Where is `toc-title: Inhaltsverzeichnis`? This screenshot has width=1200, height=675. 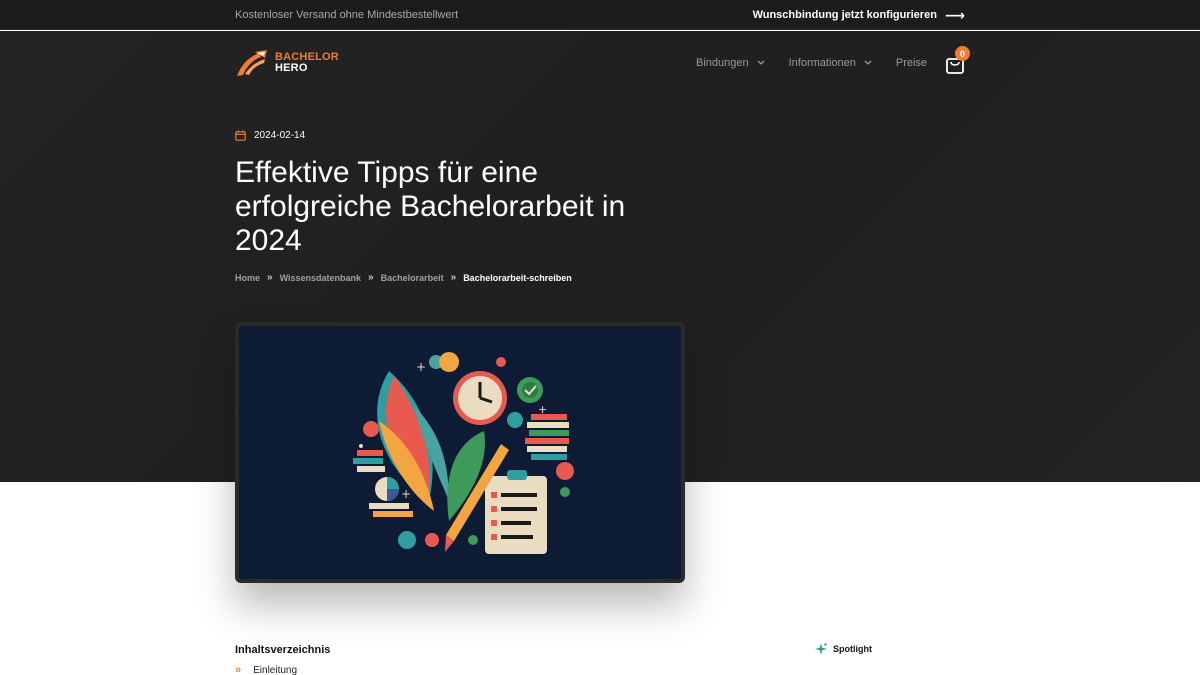 toc-title: Inhaltsverzeichnis is located at coordinates (283, 650).